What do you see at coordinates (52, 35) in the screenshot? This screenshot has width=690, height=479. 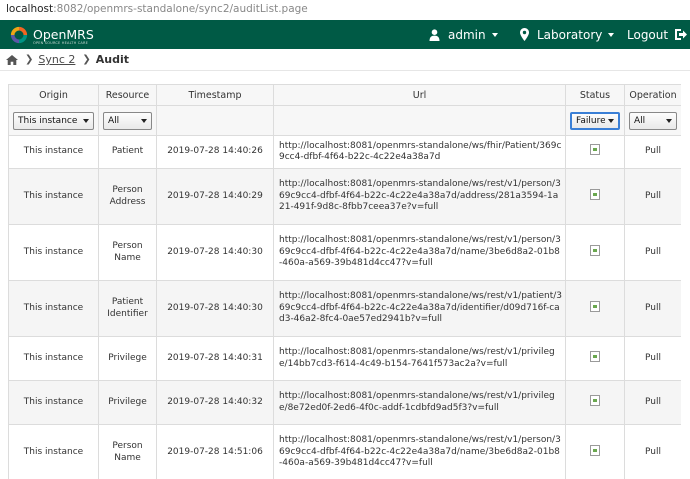 I see `openmrs-logo: OpenMRS OPEN SOURCE HEALTH CARE` at bounding box center [52, 35].